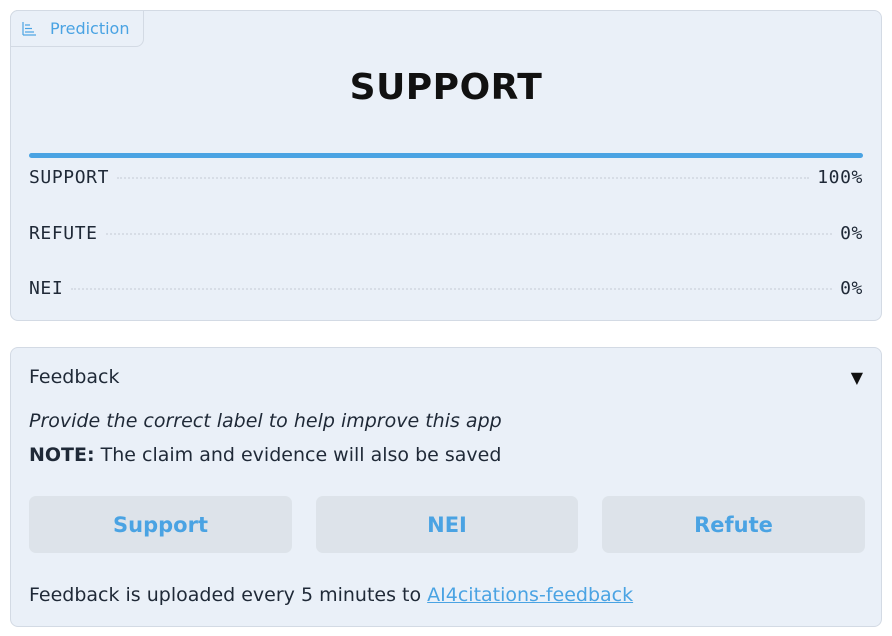 This screenshot has height=636, width=892. I want to click on confidence-row-nei: NEI 0%, so click(446, 292).